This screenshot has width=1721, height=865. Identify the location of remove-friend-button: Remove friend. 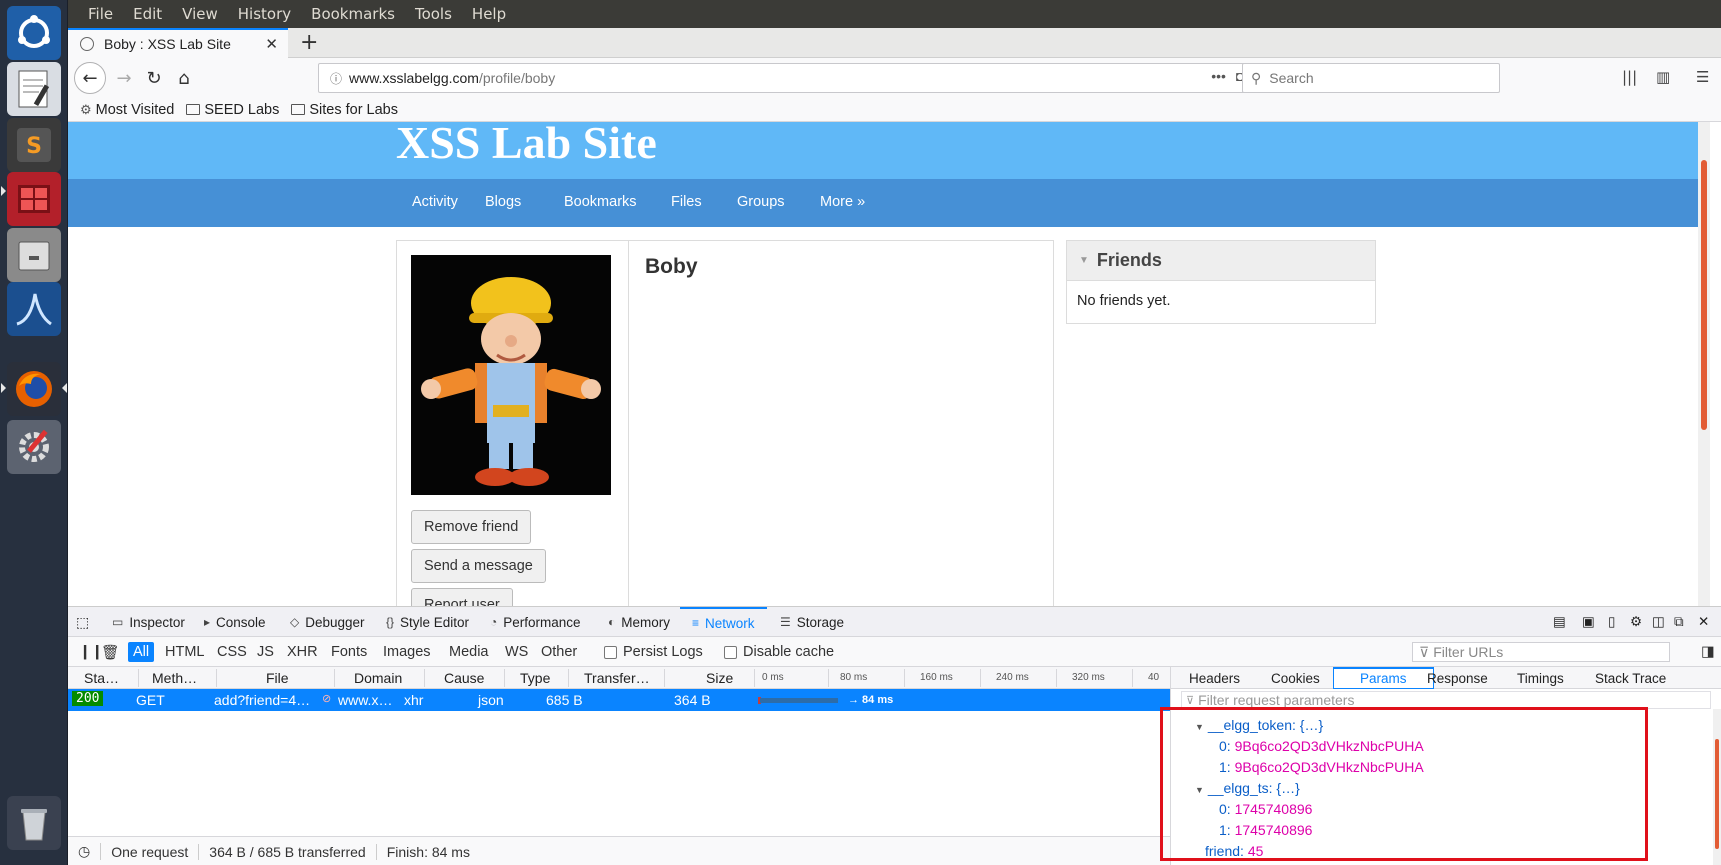
(471, 527).